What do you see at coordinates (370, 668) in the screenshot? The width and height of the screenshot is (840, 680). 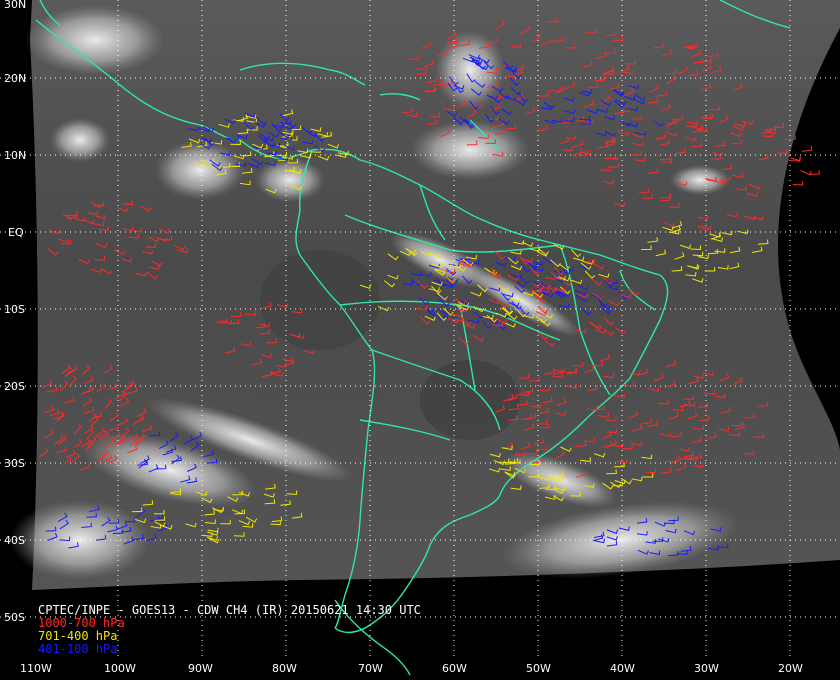 I see `lon-label: 70W` at bounding box center [370, 668].